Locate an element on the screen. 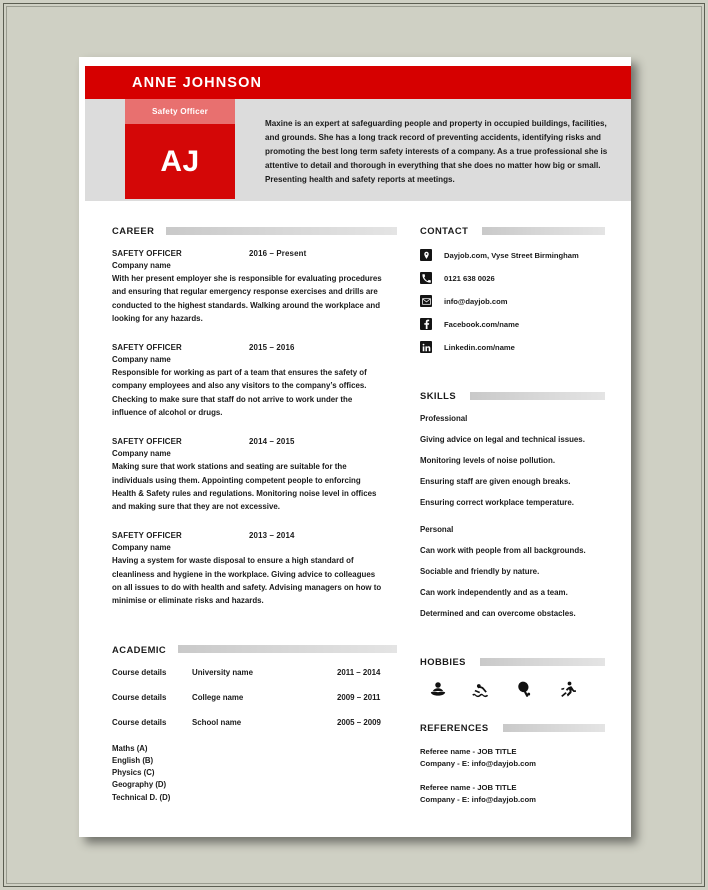 This screenshot has width=708, height=890. career-entry-head: SAFETY OFFICER 2015 – 2016 is located at coordinates (254, 347).